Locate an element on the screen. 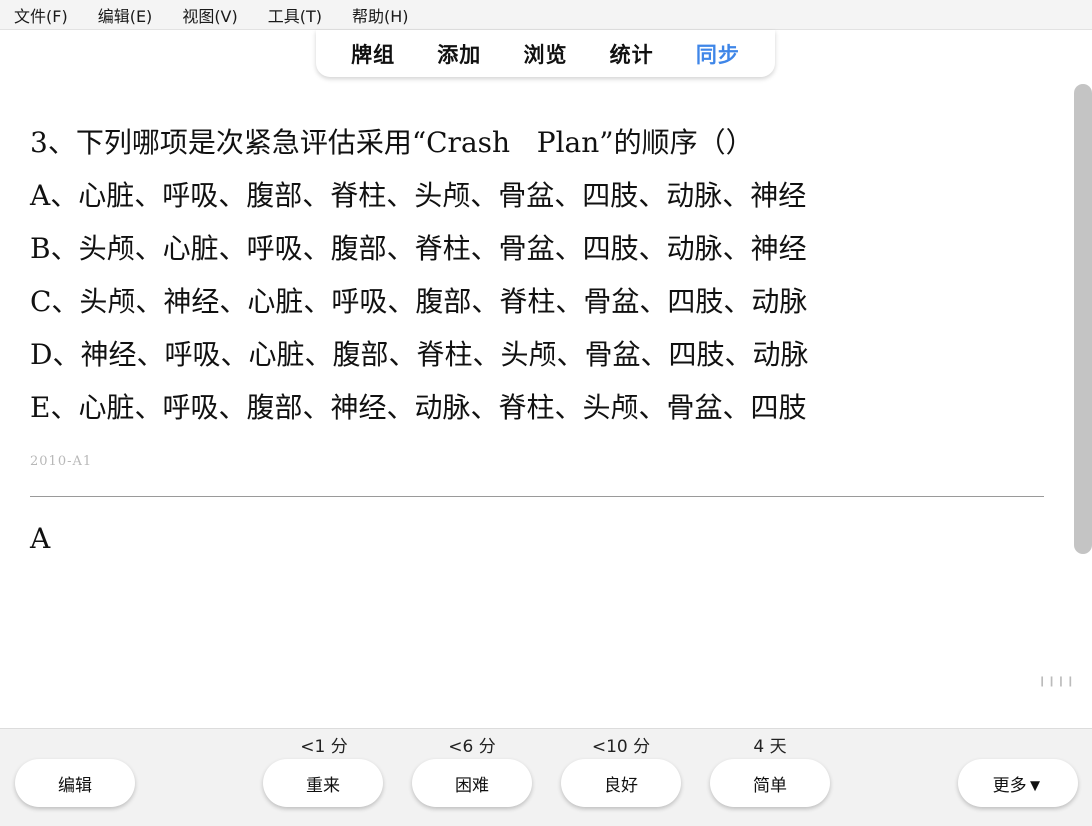  interval-again: <1 分 is located at coordinates (324, 747).